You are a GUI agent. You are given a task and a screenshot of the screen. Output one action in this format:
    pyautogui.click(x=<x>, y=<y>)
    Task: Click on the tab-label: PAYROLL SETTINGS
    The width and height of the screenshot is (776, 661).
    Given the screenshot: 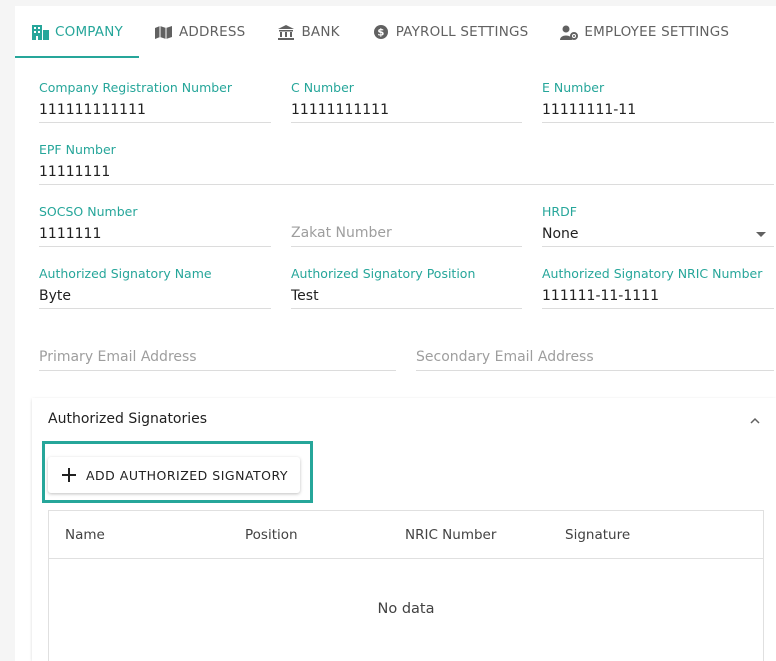 What is the action you would take?
    pyautogui.click(x=462, y=32)
    